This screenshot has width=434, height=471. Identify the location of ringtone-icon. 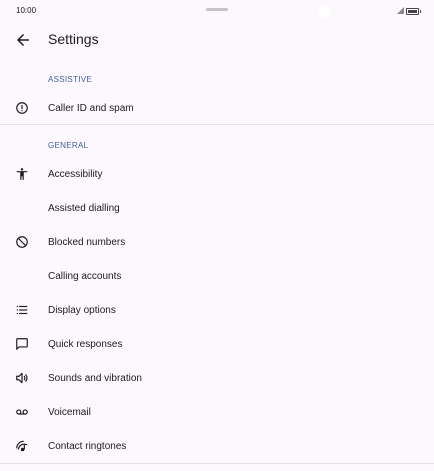
(22, 446).